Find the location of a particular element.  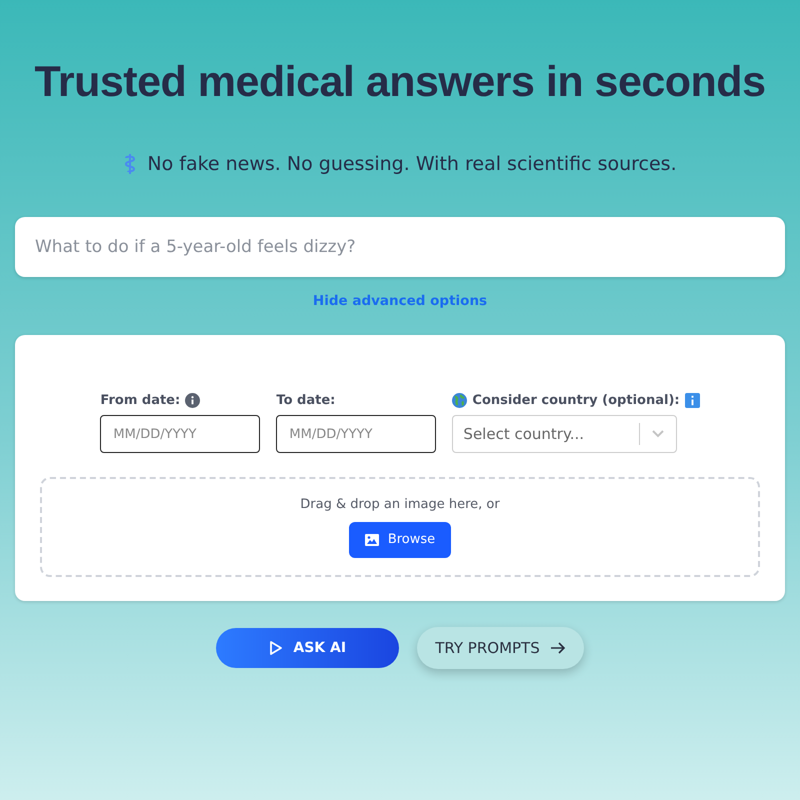

globe-icon is located at coordinates (460, 400).